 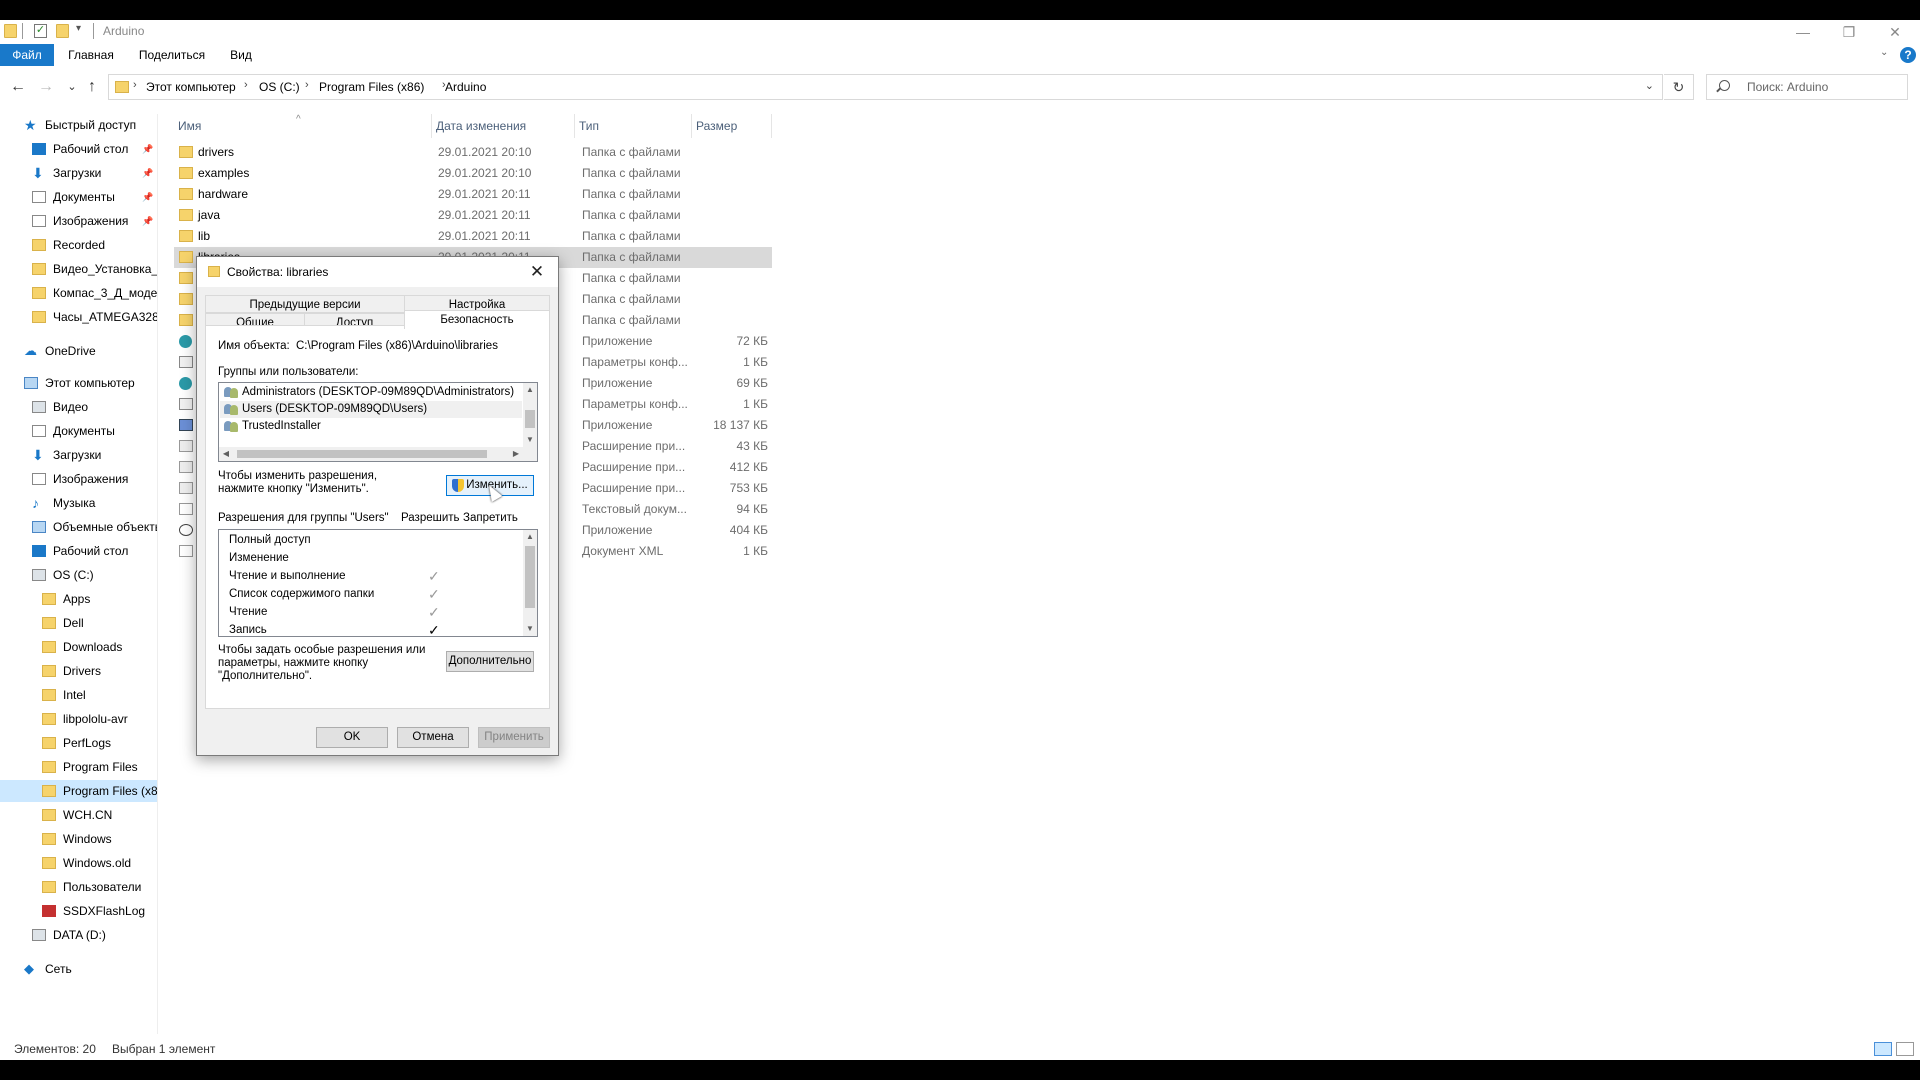 What do you see at coordinates (732, 126) in the screenshot?
I see `column-header-size: Размер` at bounding box center [732, 126].